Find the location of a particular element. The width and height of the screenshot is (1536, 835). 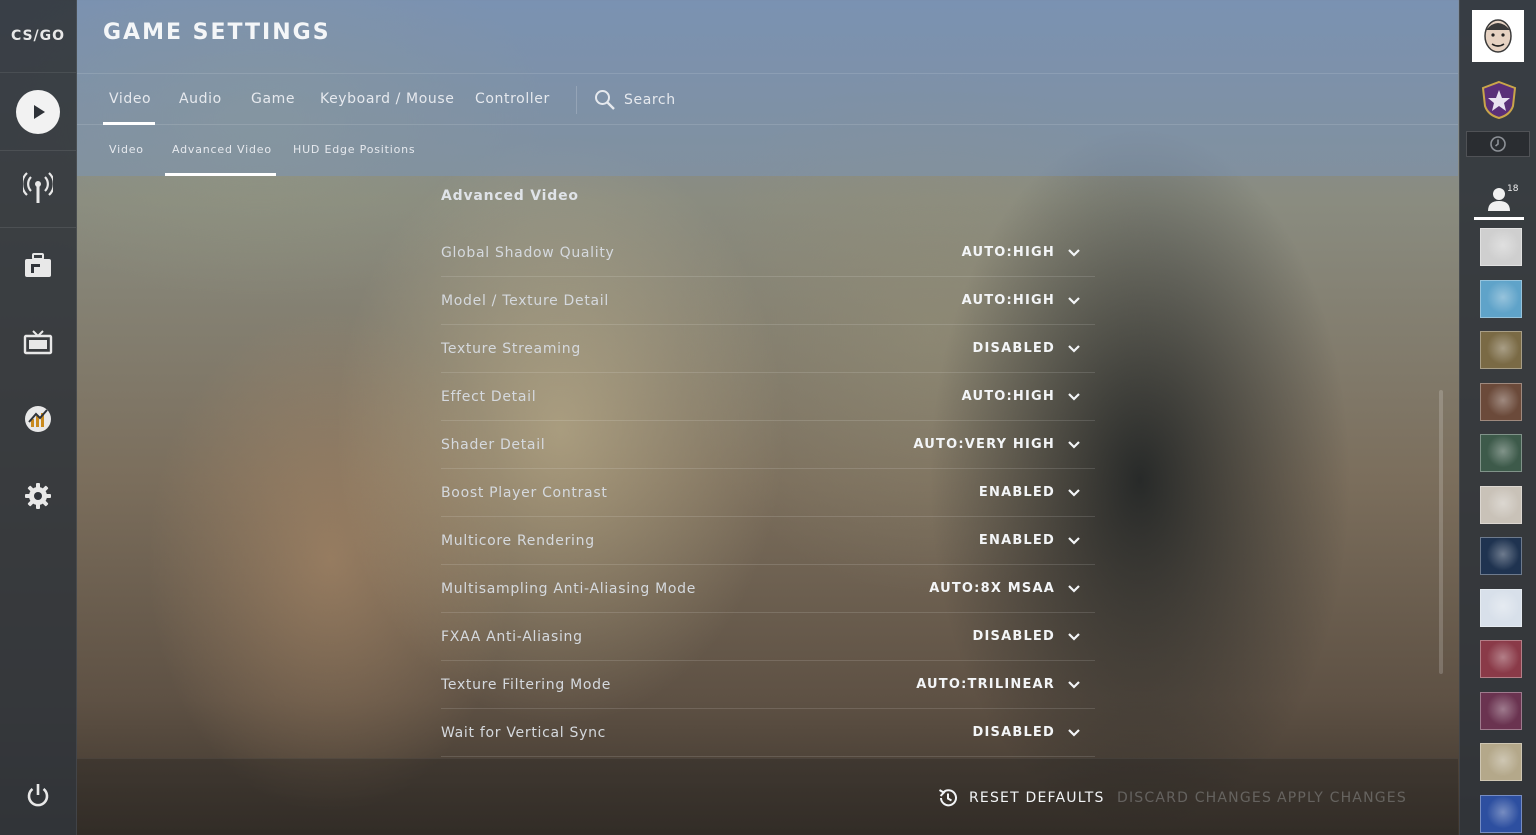

inventory-button is located at coordinates (38, 266).